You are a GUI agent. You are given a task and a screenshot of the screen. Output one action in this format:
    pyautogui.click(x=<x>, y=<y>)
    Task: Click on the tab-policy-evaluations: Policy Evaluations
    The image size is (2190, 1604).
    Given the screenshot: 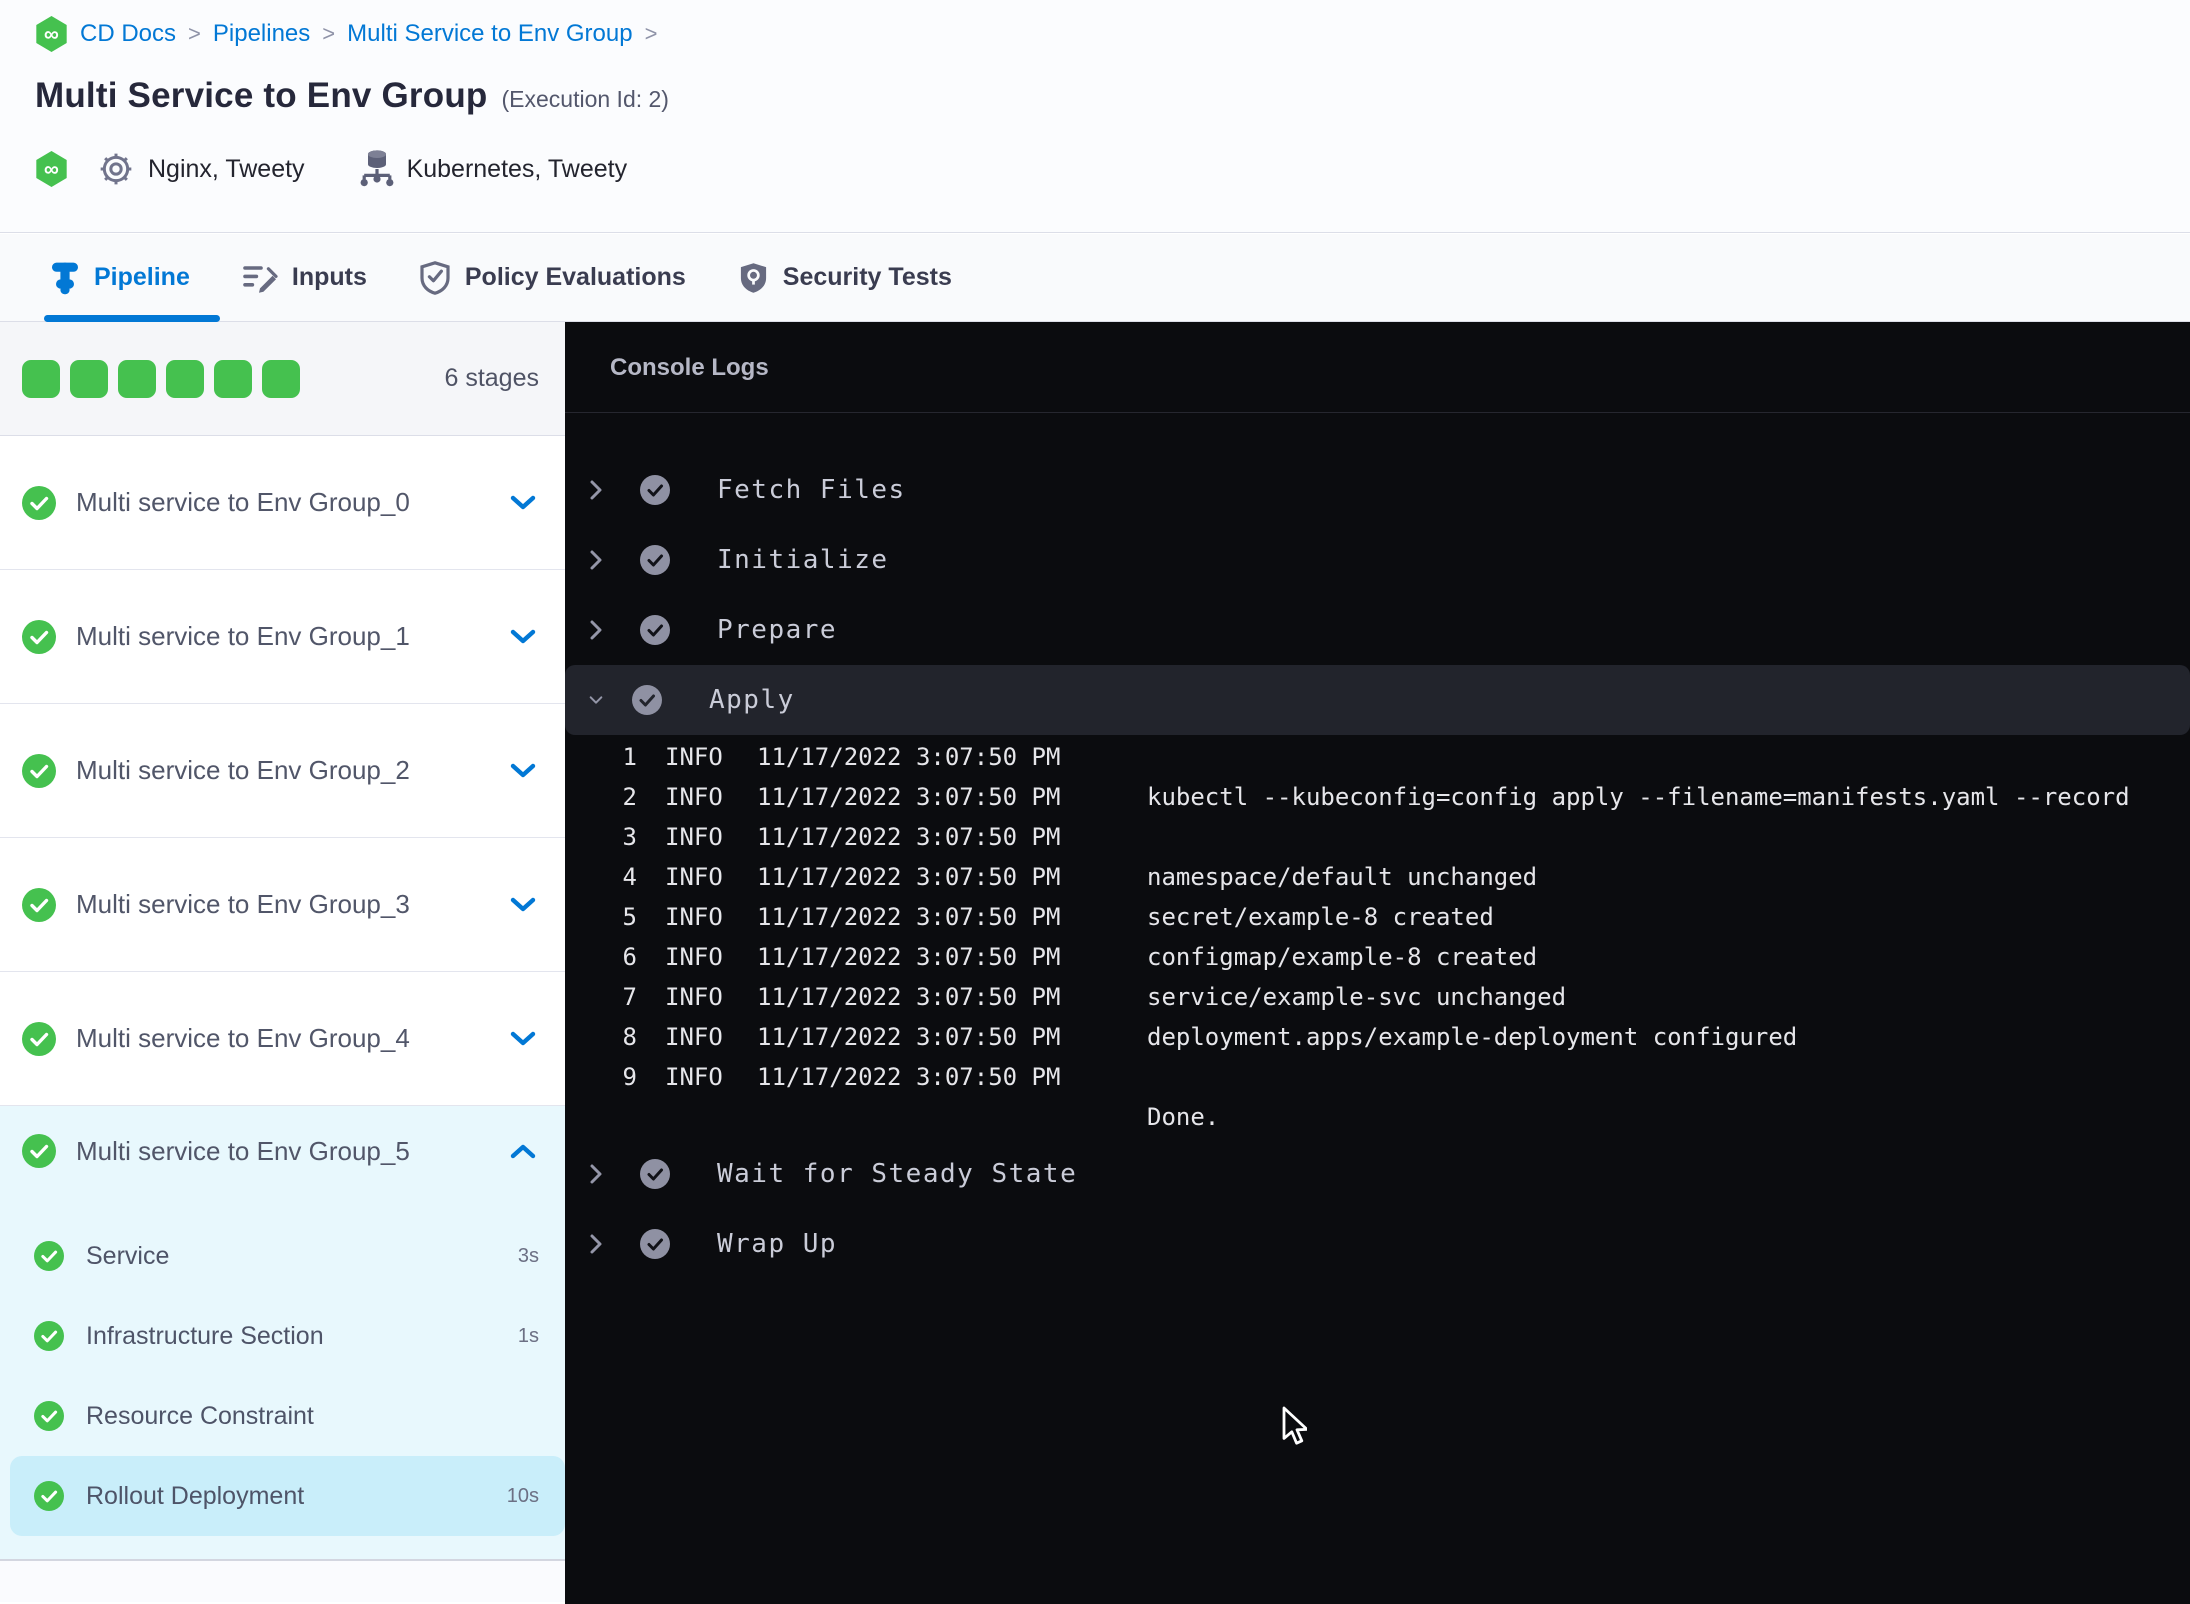 What is the action you would take?
    pyautogui.click(x=552, y=278)
    